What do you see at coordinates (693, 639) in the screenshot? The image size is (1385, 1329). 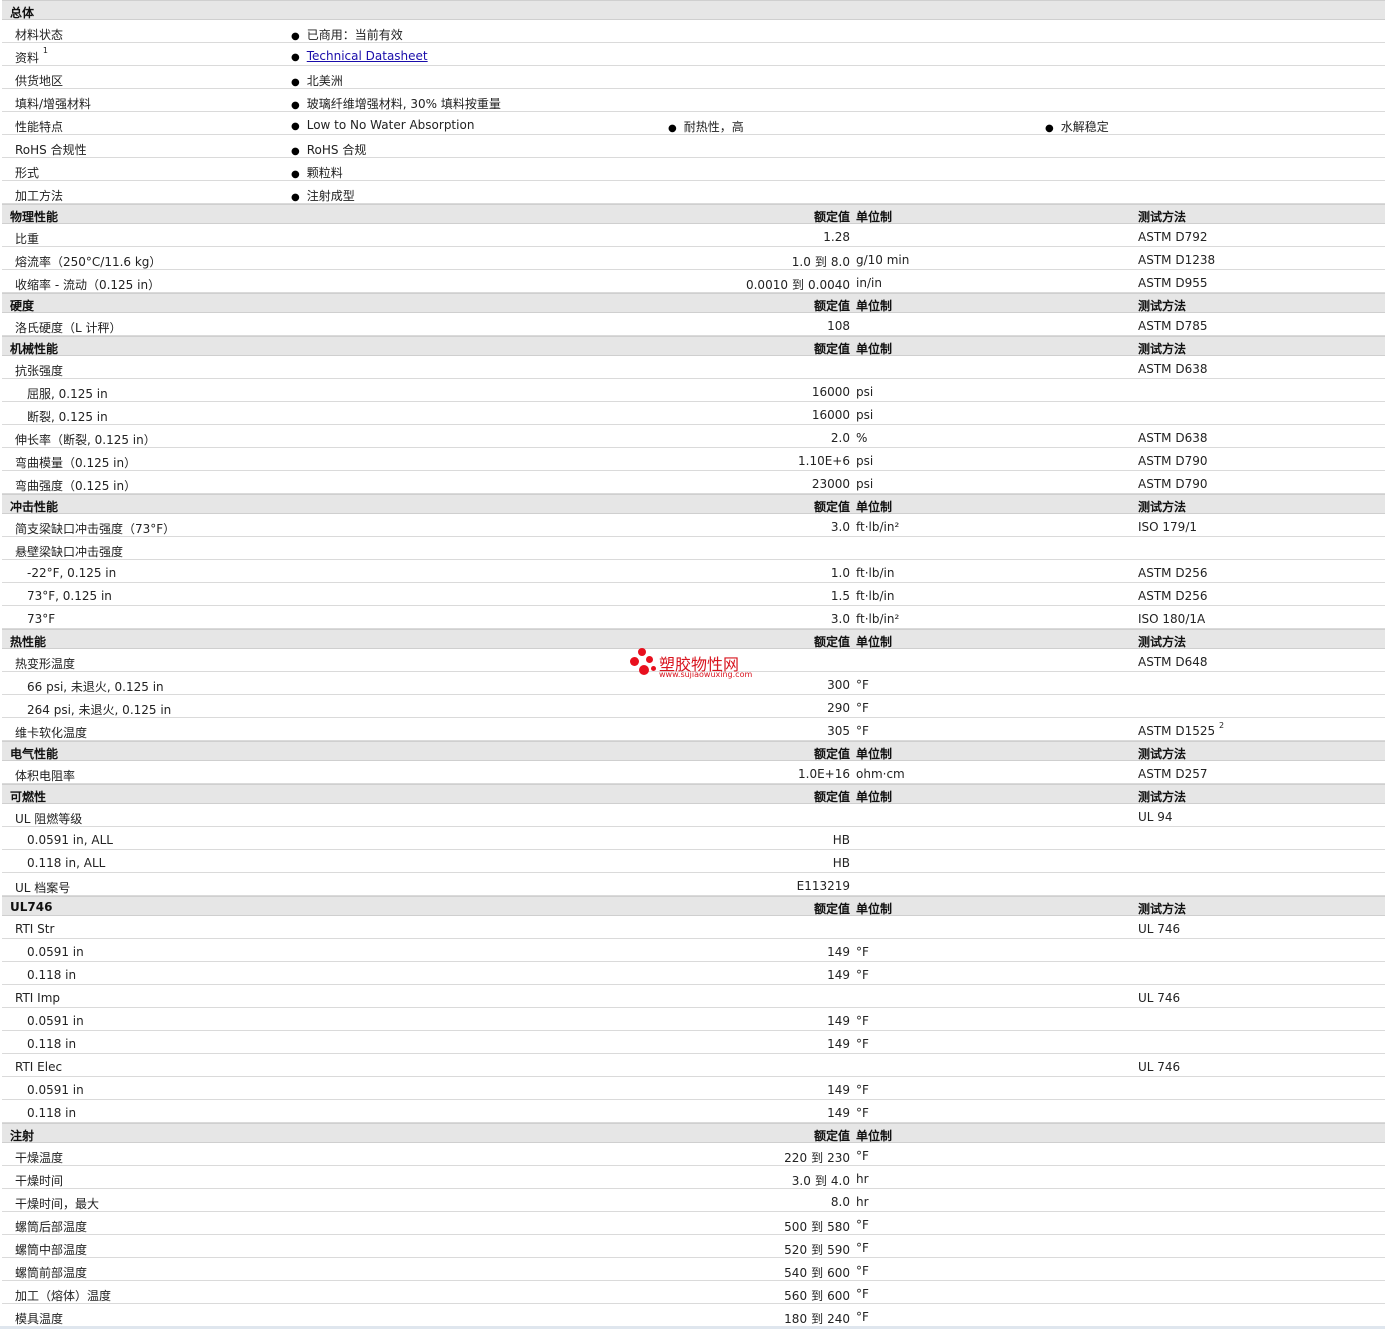 I see `section-header-thermal: 热性能 额定值 单位制 测试方法` at bounding box center [693, 639].